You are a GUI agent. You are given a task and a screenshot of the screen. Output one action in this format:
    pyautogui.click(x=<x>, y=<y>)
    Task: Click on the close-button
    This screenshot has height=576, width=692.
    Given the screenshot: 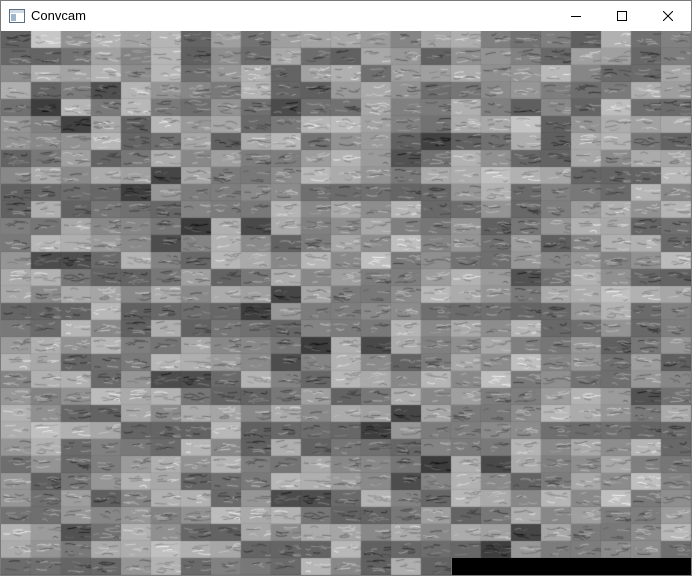 What is the action you would take?
    pyautogui.click(x=668, y=16)
    